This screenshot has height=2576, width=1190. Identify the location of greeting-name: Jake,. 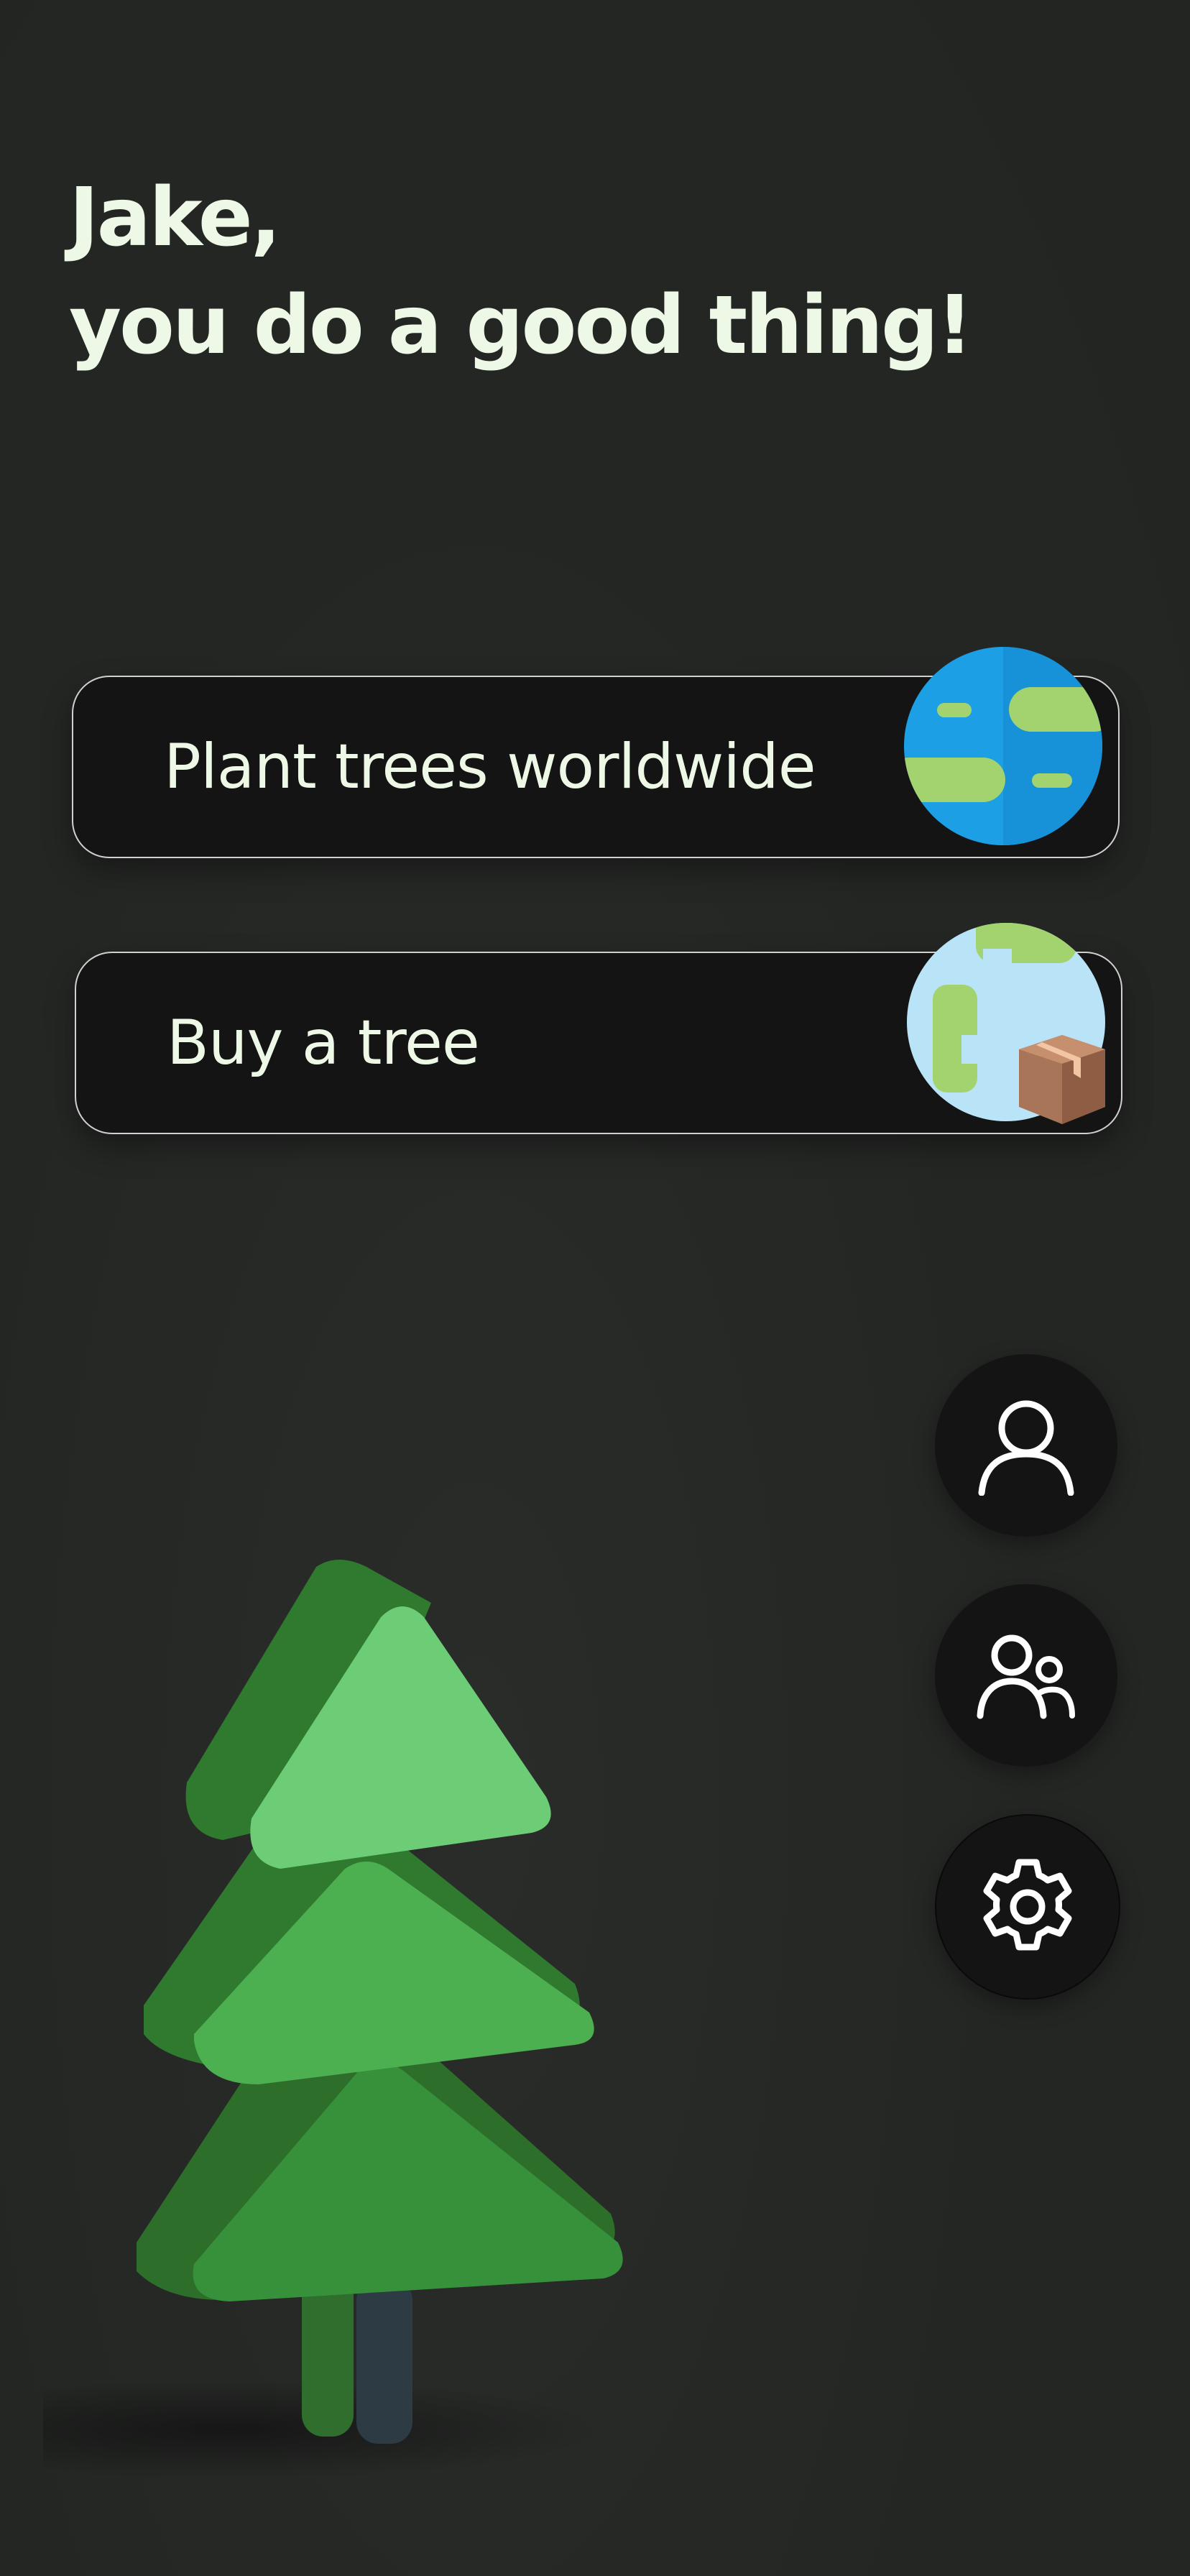
(175, 217).